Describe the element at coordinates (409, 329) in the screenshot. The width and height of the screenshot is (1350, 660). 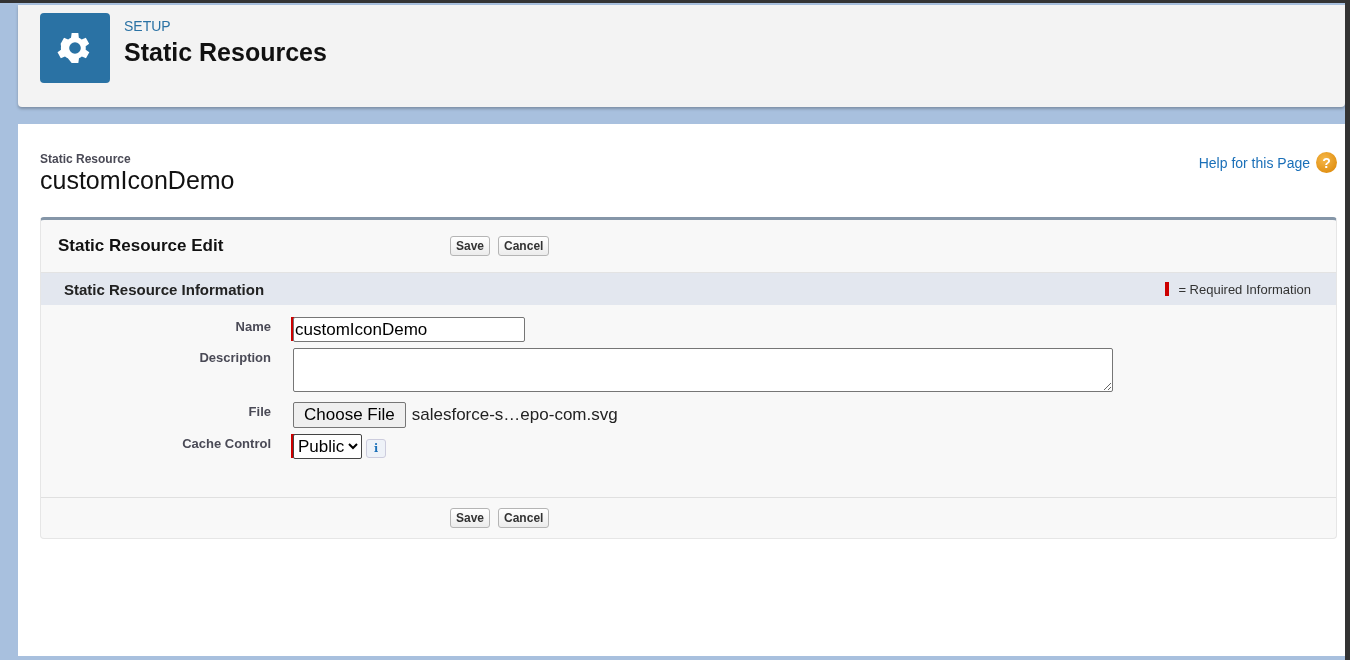
I see `name-field: customIconDemo` at that location.